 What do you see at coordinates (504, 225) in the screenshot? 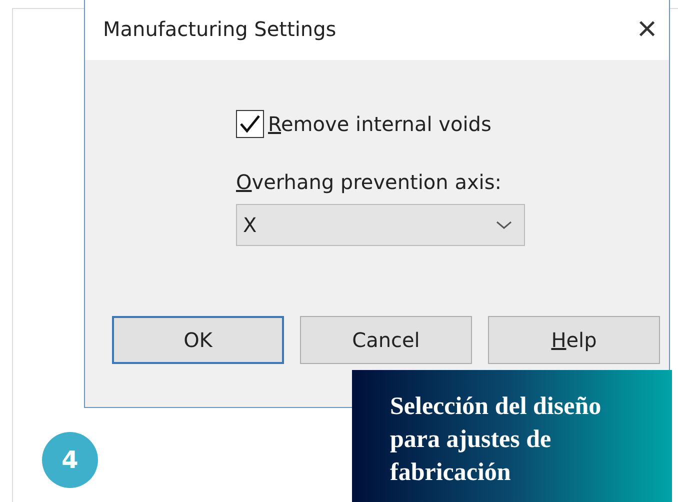
I see `chevron-icon` at bounding box center [504, 225].